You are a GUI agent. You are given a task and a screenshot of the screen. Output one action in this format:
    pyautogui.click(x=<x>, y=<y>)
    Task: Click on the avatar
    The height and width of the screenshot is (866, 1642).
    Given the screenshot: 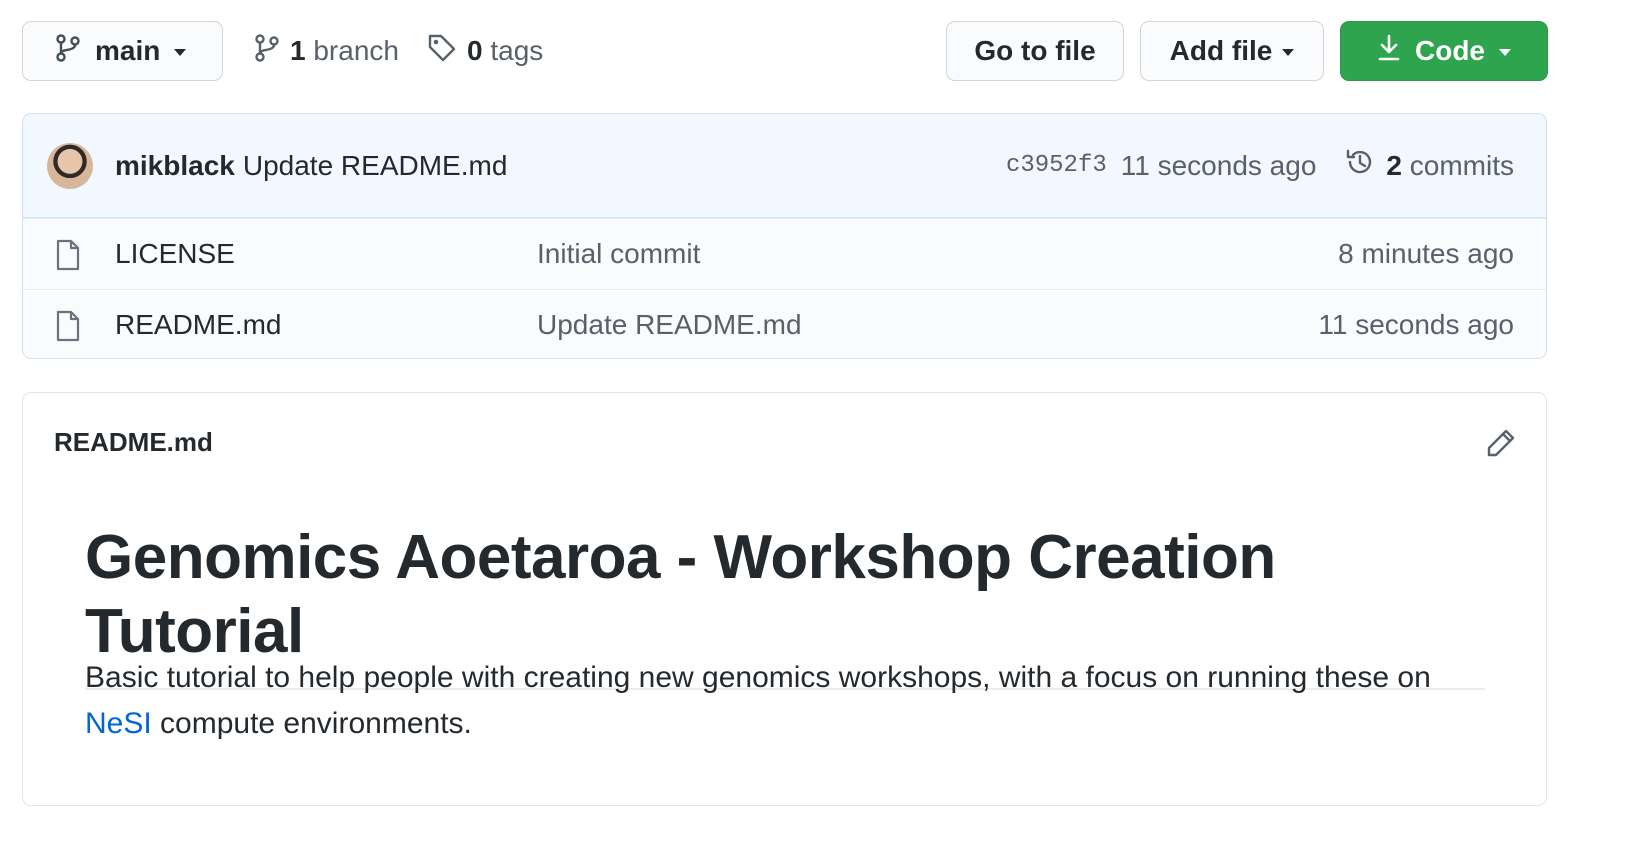 What is the action you would take?
    pyautogui.click(x=70, y=166)
    